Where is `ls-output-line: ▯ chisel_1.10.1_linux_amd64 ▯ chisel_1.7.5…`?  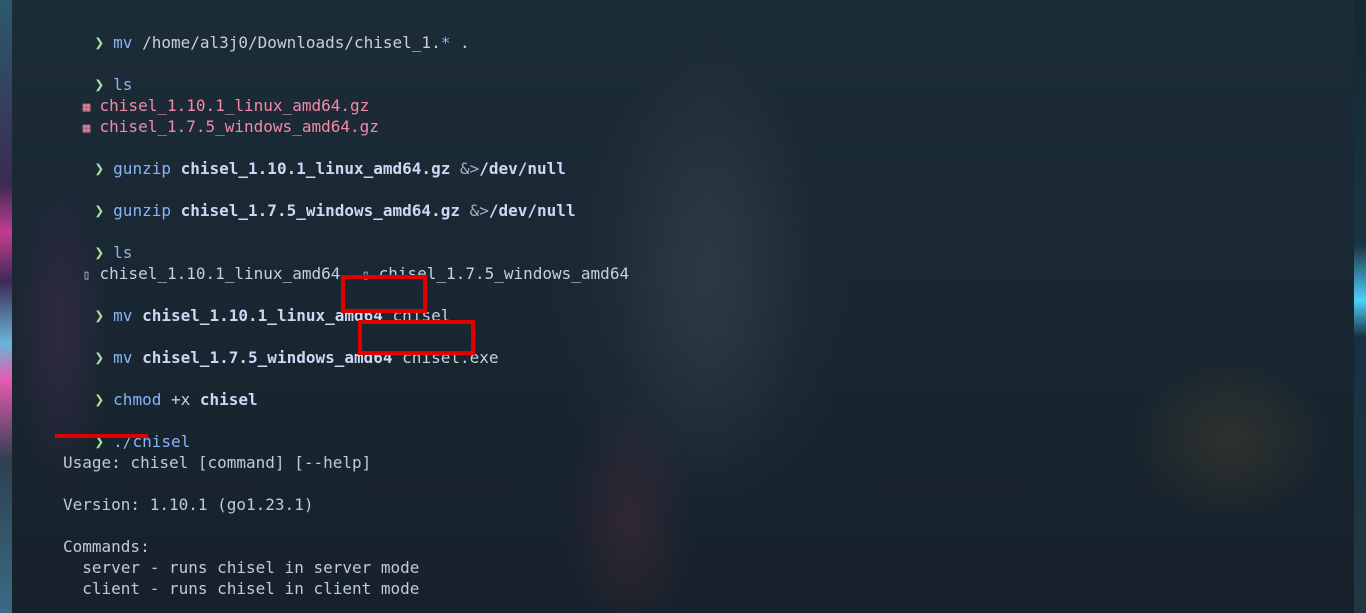 ls-output-line: ▯ chisel_1.10.1_linux_amd64 ▯ chisel_1.7.5… is located at coordinates (335, 262).